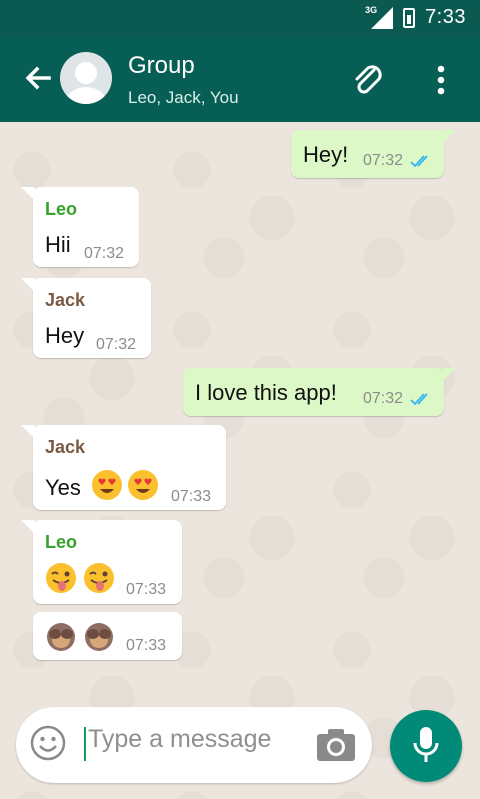 Image resolution: width=480 pixels, height=799 pixels. Describe the element at coordinates (86, 318) in the screenshot. I see `incoming-message: Jack Hey 07:32` at that location.